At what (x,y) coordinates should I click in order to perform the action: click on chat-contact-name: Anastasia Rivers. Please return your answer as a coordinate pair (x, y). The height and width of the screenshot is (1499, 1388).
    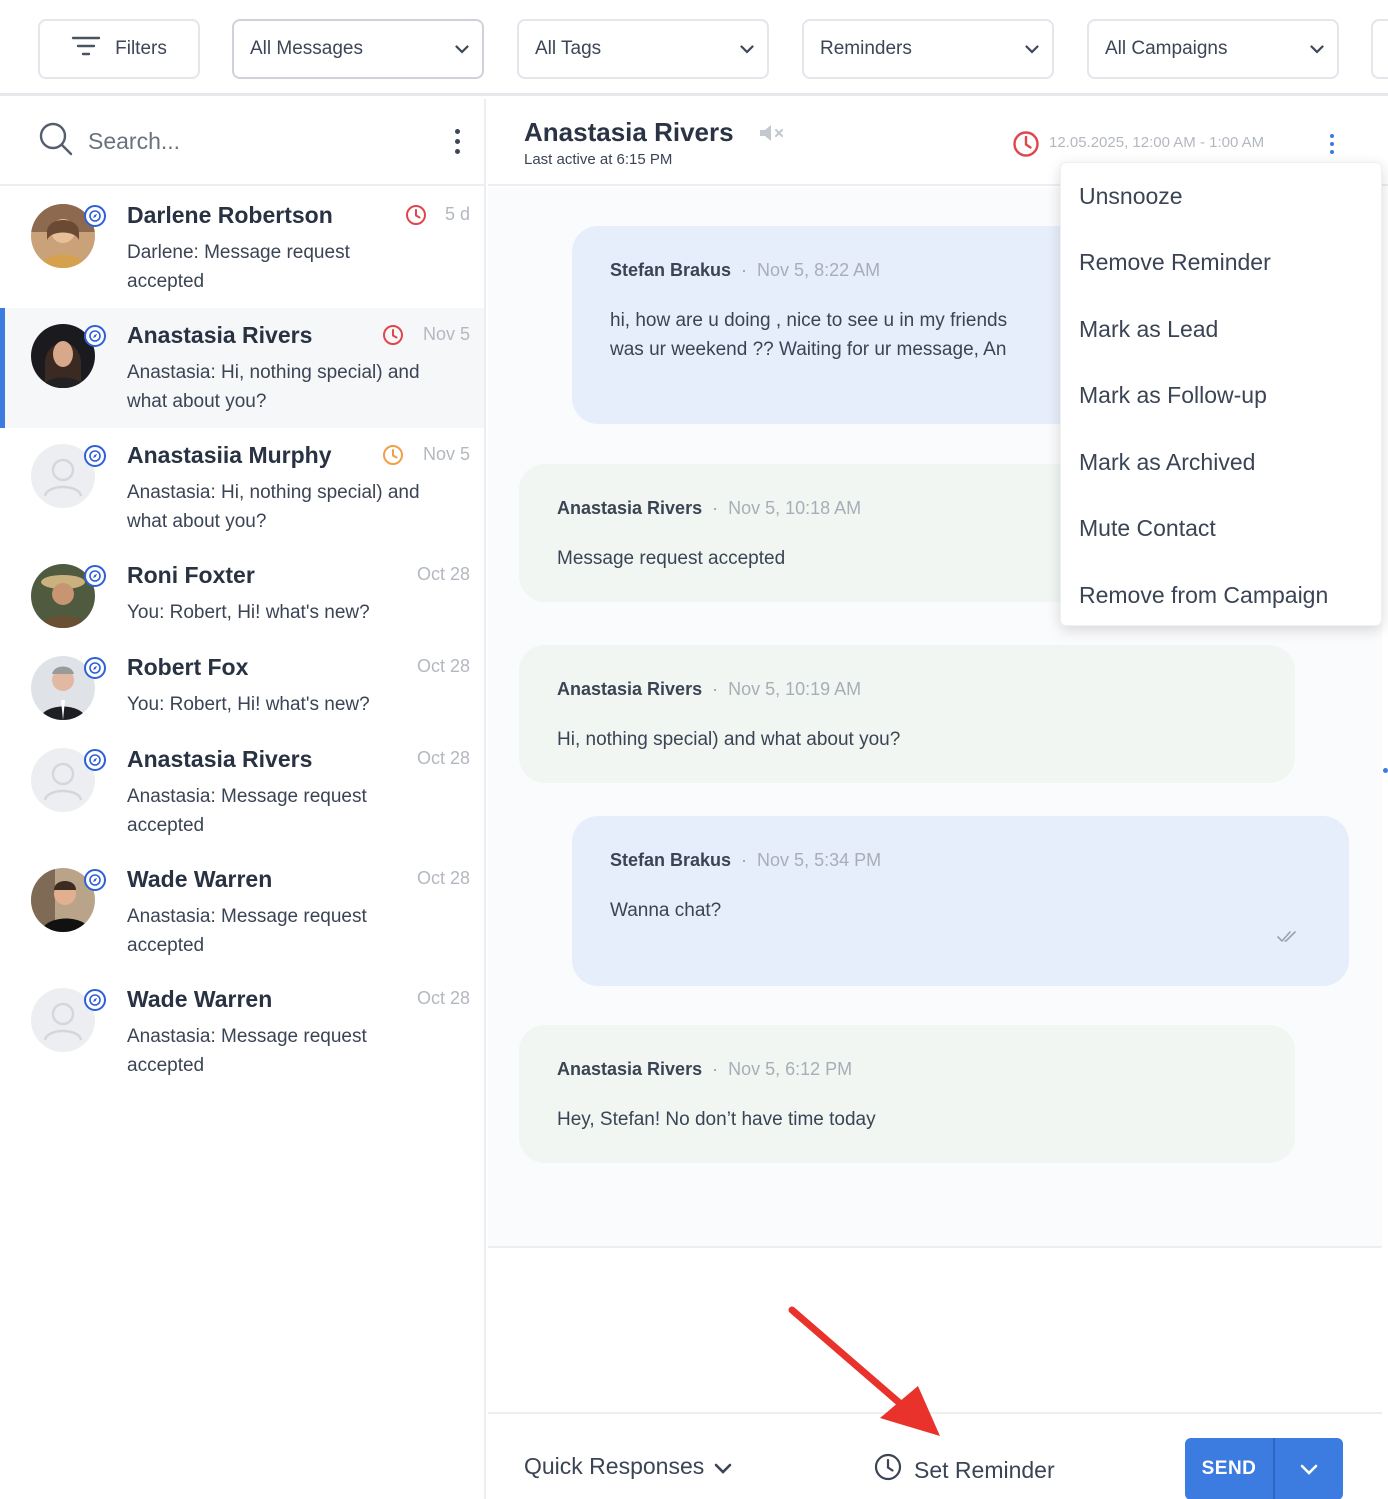
    Looking at the image, I should click on (629, 132).